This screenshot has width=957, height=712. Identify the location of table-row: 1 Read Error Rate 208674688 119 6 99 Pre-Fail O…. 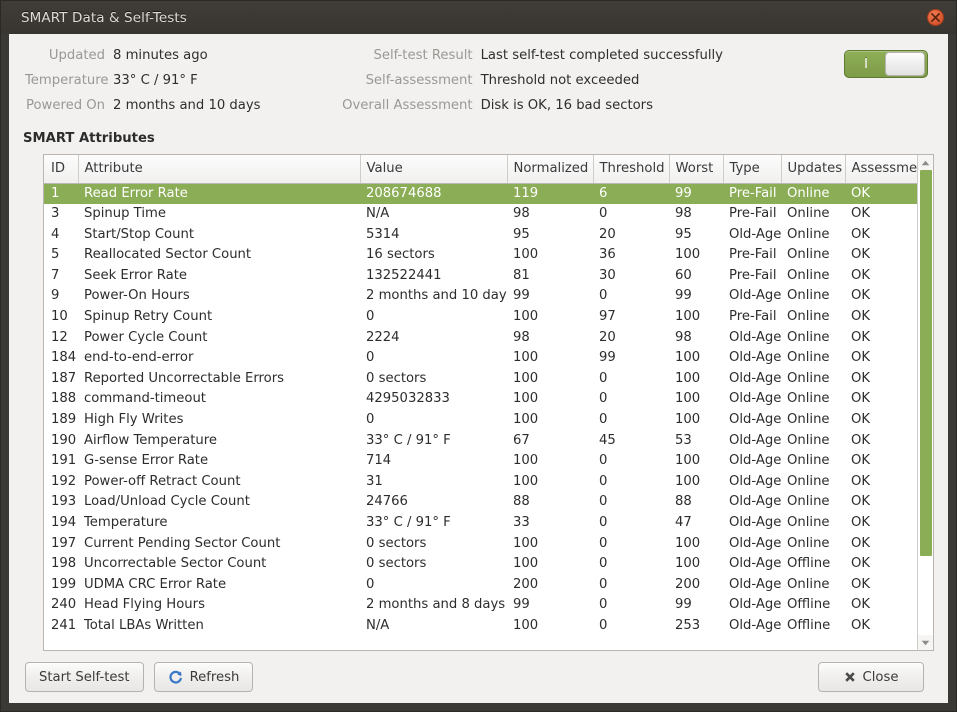
(480, 194).